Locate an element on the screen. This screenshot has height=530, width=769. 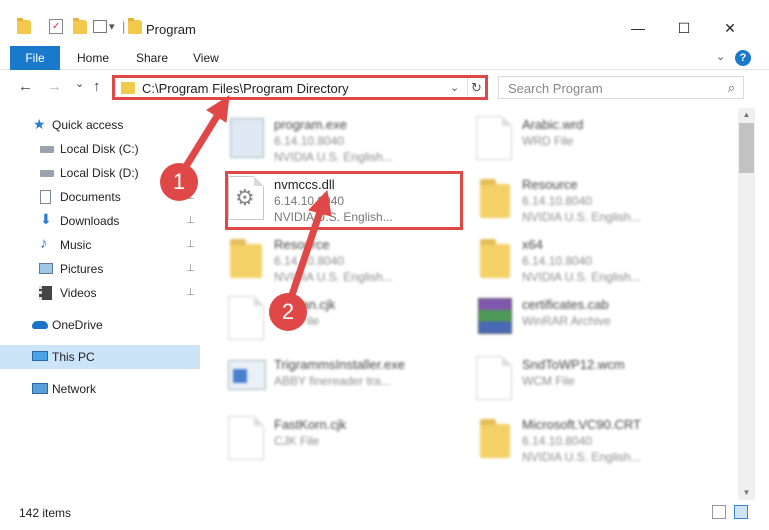
annotation-arrows is located at coordinates (256, 197).